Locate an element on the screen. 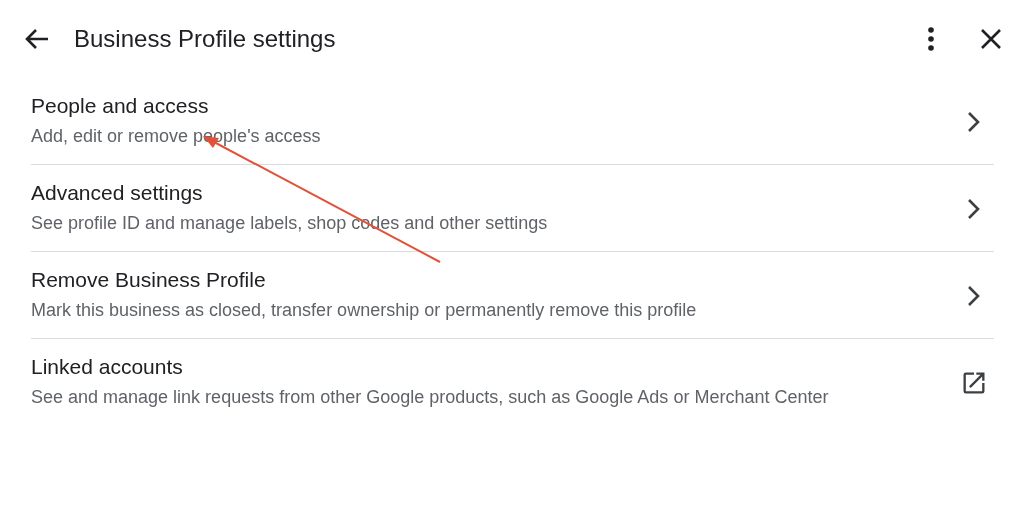 Image resolution: width=1024 pixels, height=522 pixels. item-description: See and manage link requests from other Google products, such as Google Ads or Merchant Center is located at coordinates (430, 397).